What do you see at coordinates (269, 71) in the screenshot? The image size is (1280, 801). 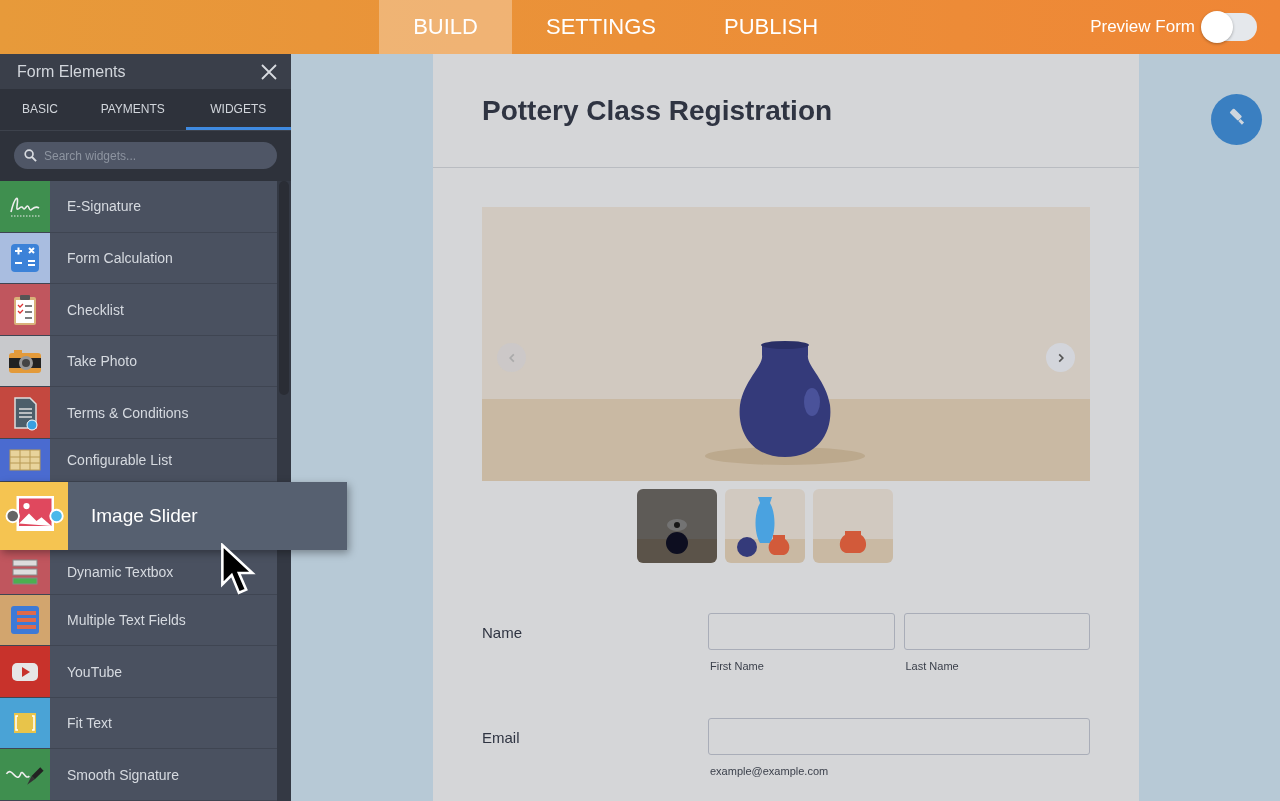 I see `close-icon` at bounding box center [269, 71].